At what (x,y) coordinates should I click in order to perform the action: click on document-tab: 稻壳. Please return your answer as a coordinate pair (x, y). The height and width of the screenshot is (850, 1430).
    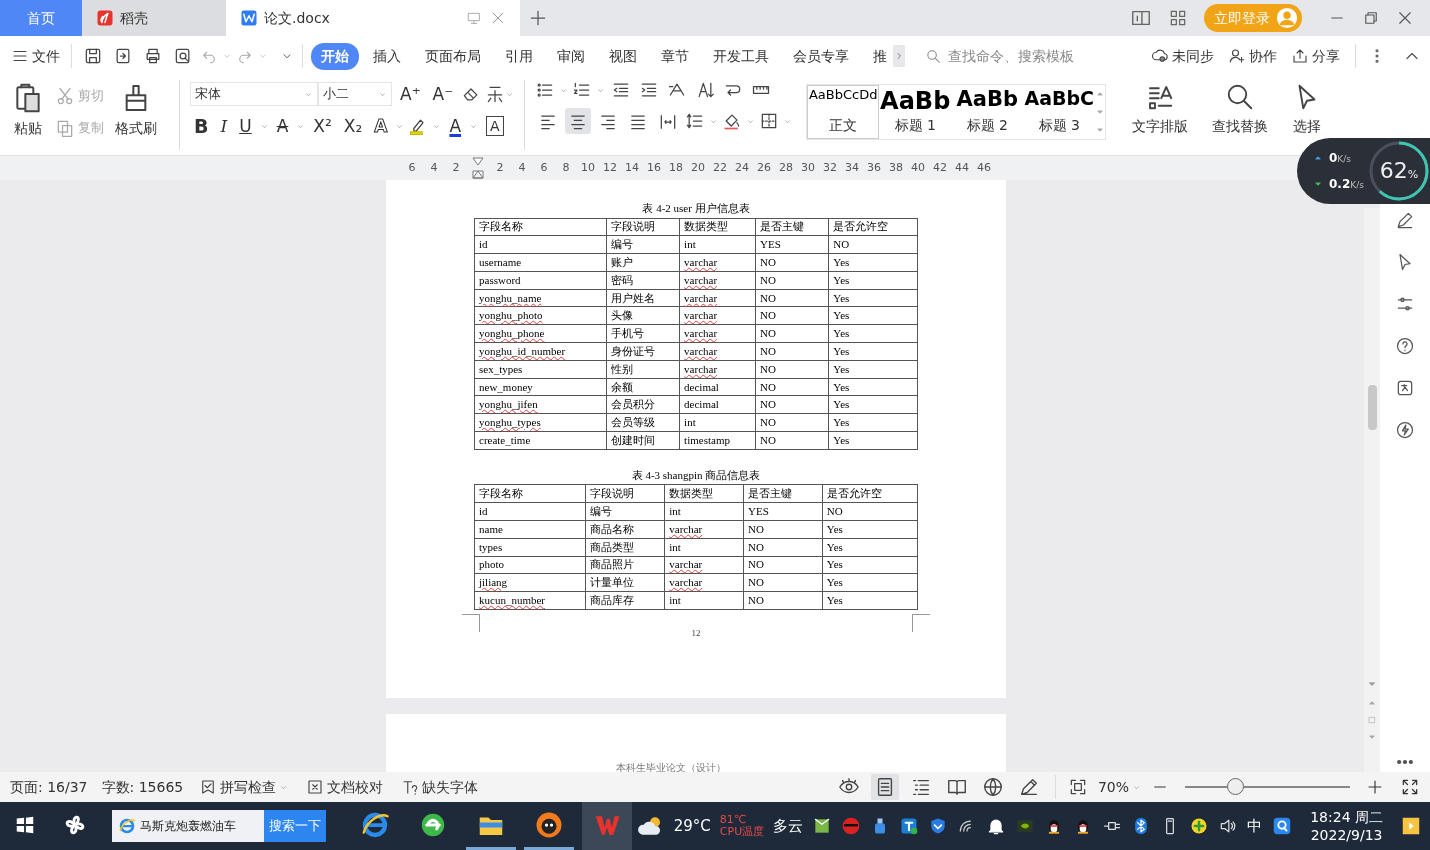
    Looking at the image, I should click on (154, 18).